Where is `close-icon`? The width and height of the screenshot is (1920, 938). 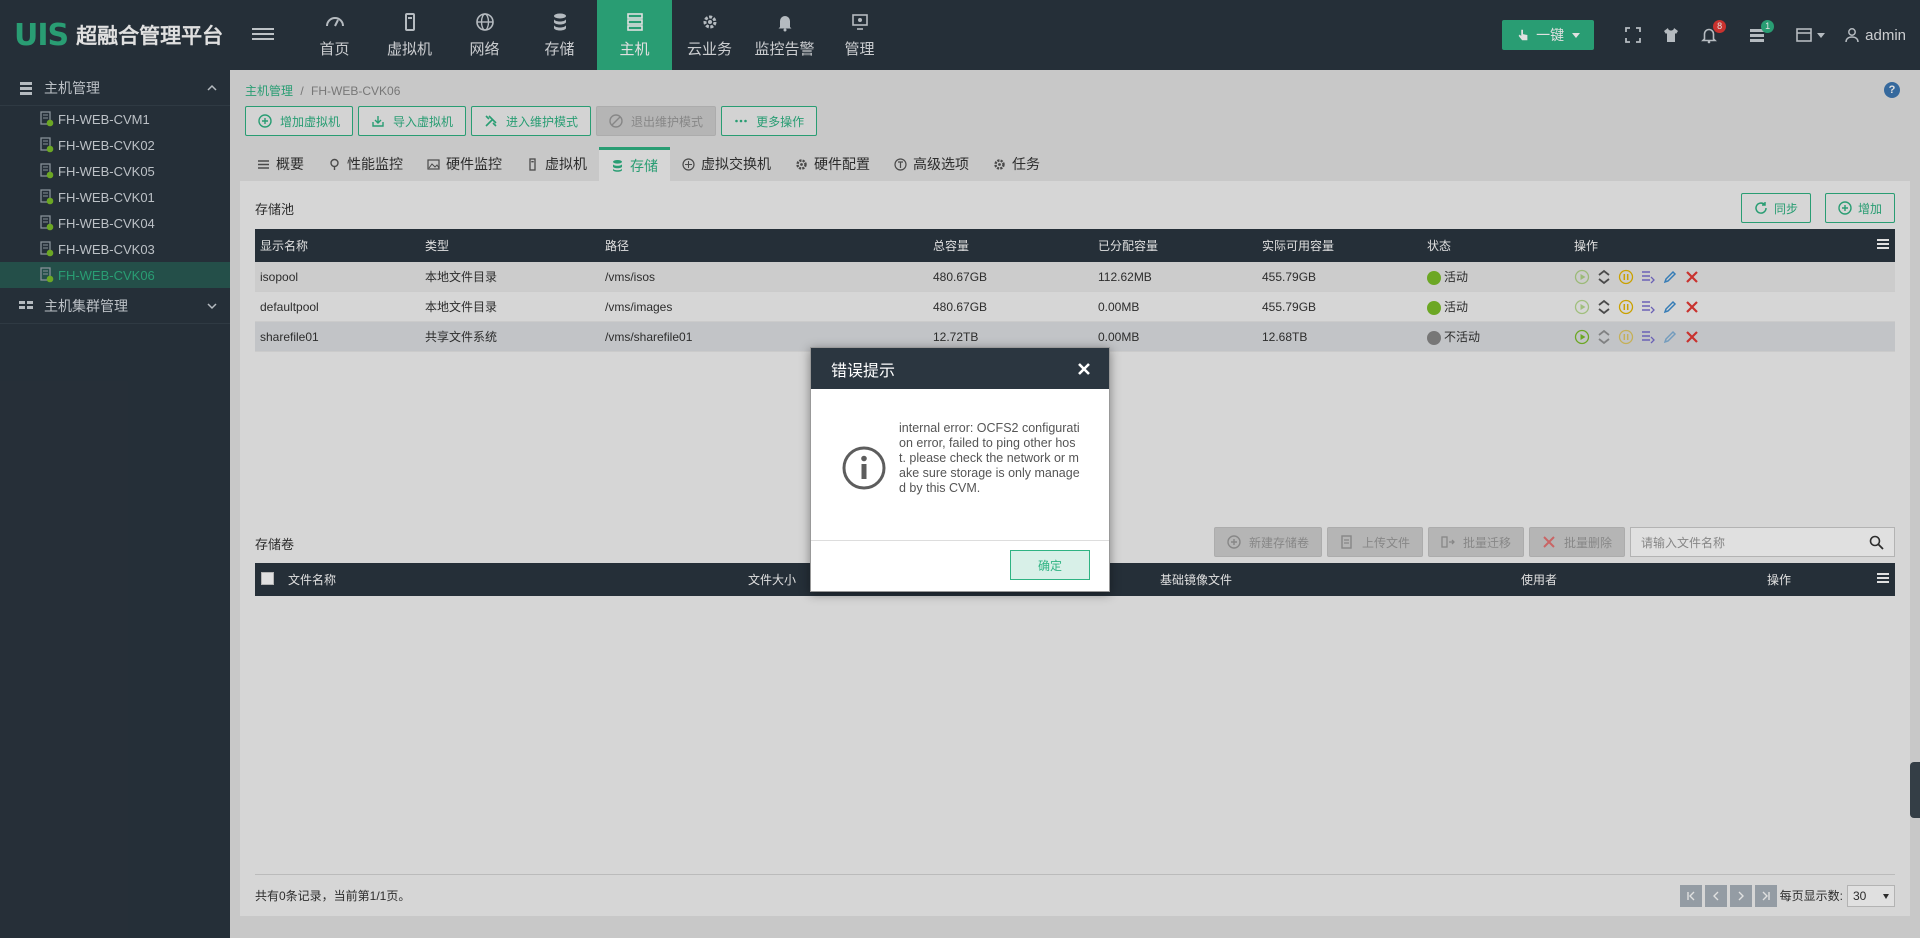
close-icon is located at coordinates (1084, 369).